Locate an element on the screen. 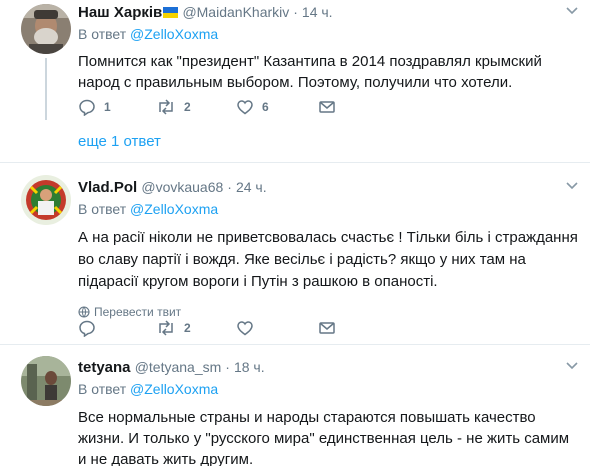  reply-button: 1 is located at coordinates (94, 107).